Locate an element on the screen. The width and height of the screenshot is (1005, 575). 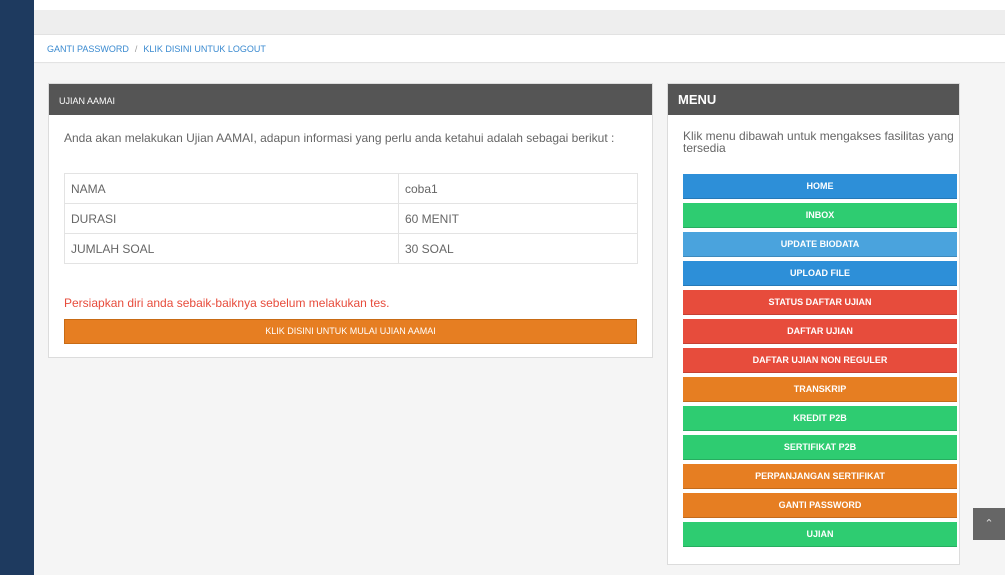
logout-link: KLIK DISINI UNTUK LOGOUT is located at coordinates (204, 49).